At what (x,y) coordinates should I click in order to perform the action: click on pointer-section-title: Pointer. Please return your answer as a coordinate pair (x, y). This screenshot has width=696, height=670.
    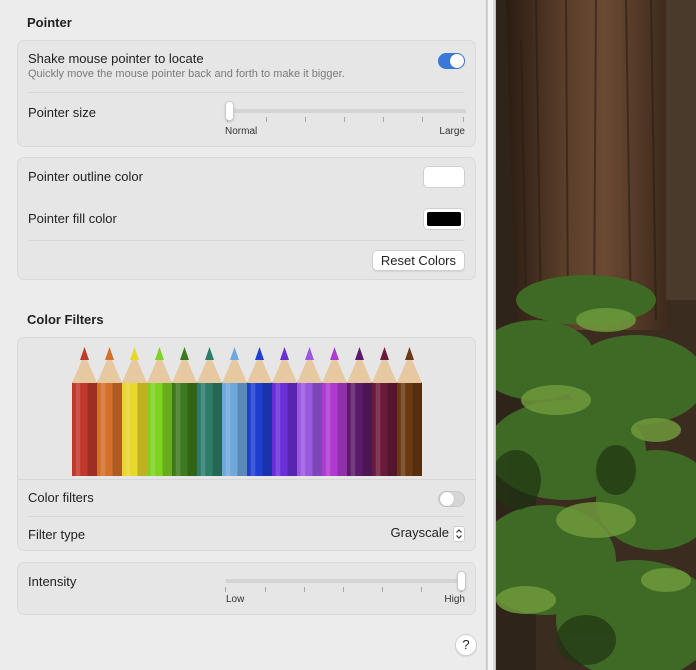
    Looking at the image, I should click on (49, 22).